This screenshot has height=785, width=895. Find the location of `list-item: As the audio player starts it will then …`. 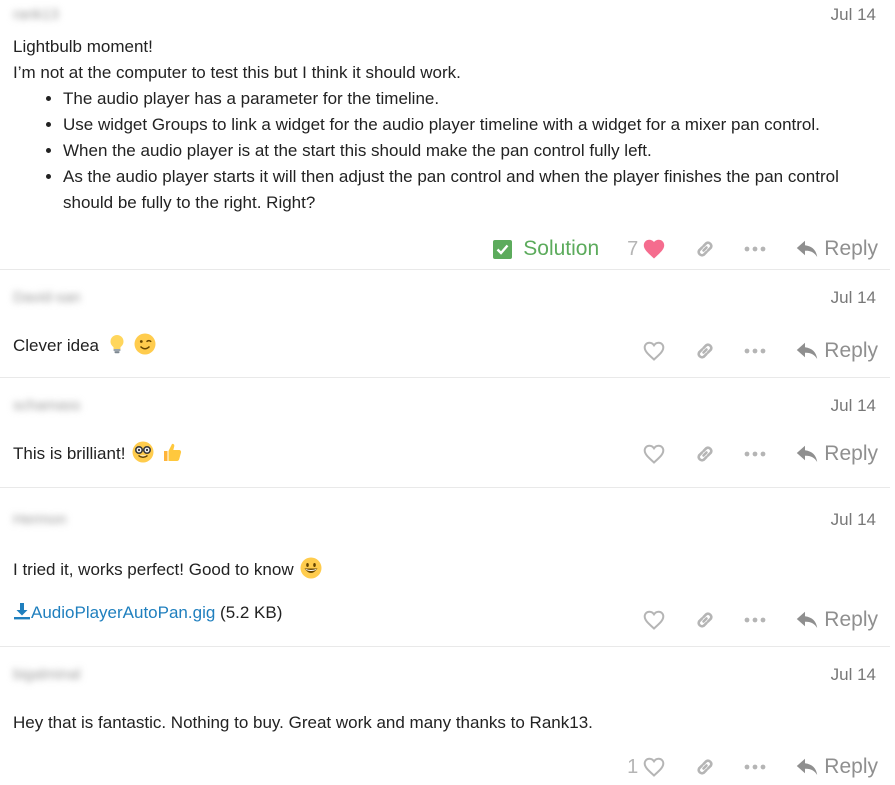

list-item: As the audio player starts it will then … is located at coordinates (468, 190).